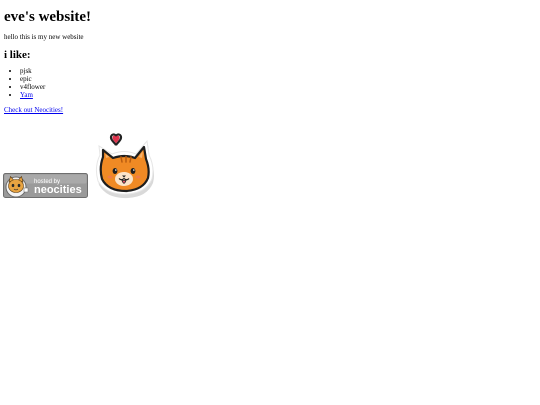 This screenshot has width=540, height=405. I want to click on orange-cat-sticker-icon, so click(124, 166).